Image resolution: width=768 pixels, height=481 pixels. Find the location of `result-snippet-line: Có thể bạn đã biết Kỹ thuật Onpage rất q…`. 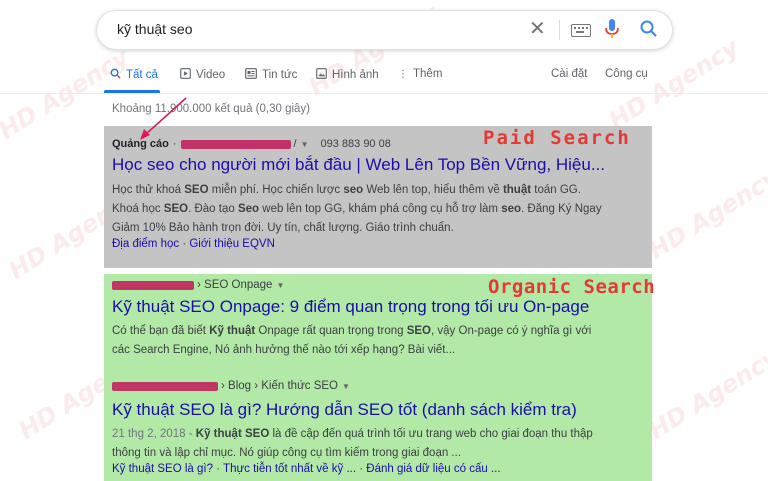

result-snippet-line: Có thể bạn đã biết Kỹ thuật Onpage rất q… is located at coordinates (352, 331).